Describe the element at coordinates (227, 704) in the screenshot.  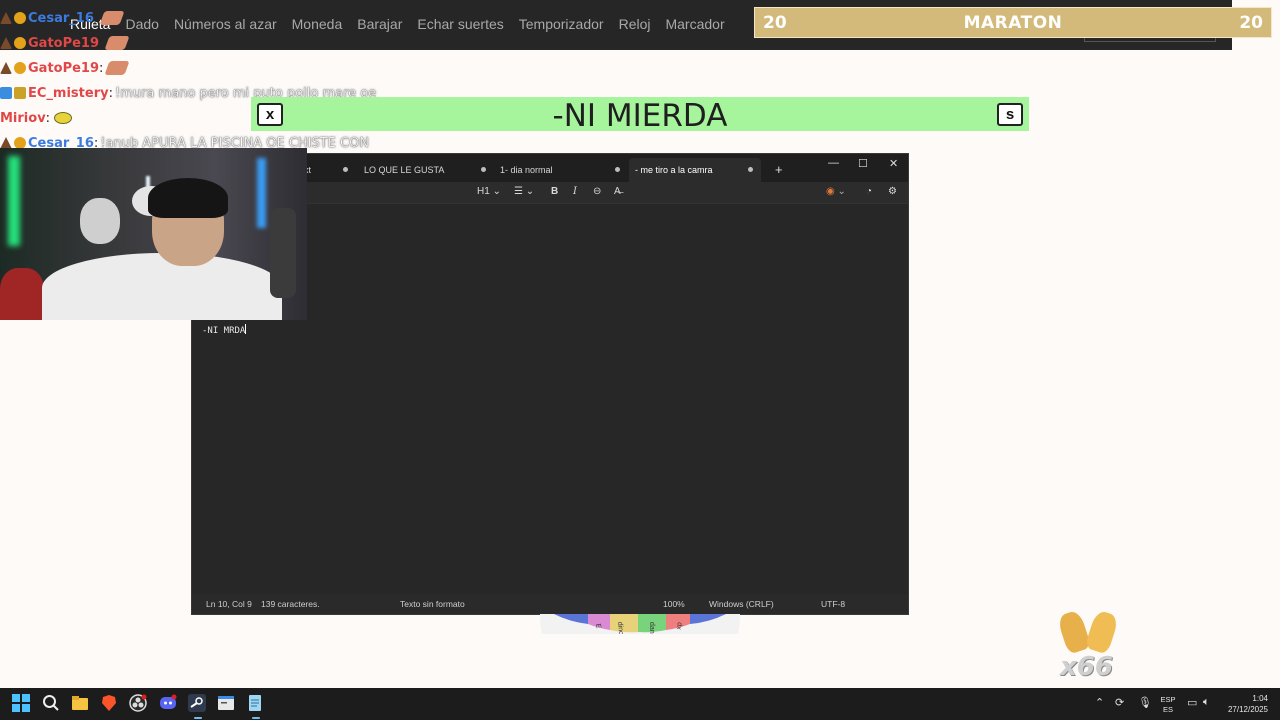
I see `terminal-app-icon` at that location.